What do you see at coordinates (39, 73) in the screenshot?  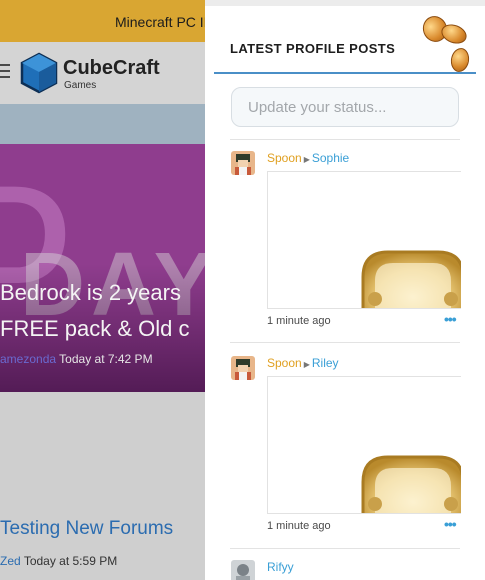 I see `cube-logo-icon` at bounding box center [39, 73].